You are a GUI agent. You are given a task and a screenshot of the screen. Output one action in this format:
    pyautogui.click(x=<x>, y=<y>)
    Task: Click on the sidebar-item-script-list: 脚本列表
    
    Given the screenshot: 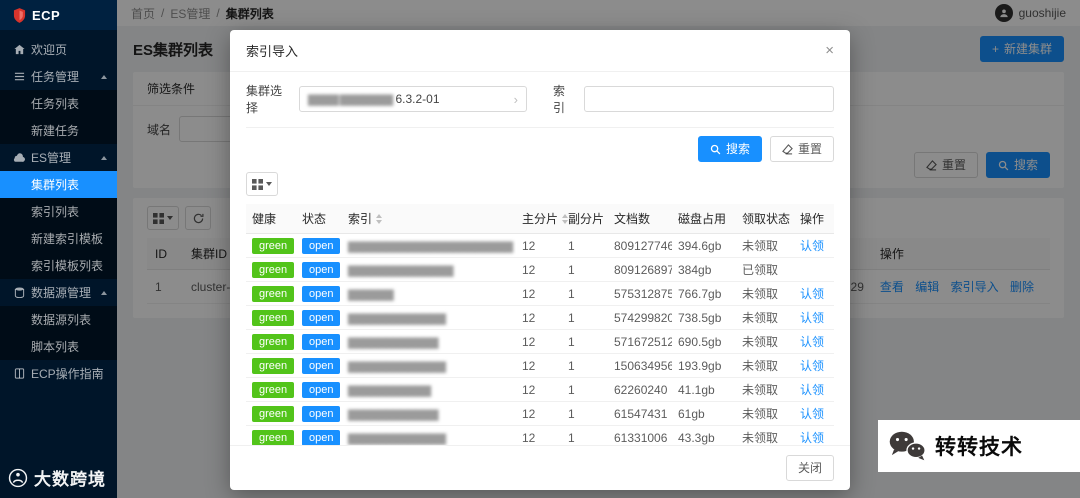 What is the action you would take?
    pyautogui.click(x=58, y=346)
    